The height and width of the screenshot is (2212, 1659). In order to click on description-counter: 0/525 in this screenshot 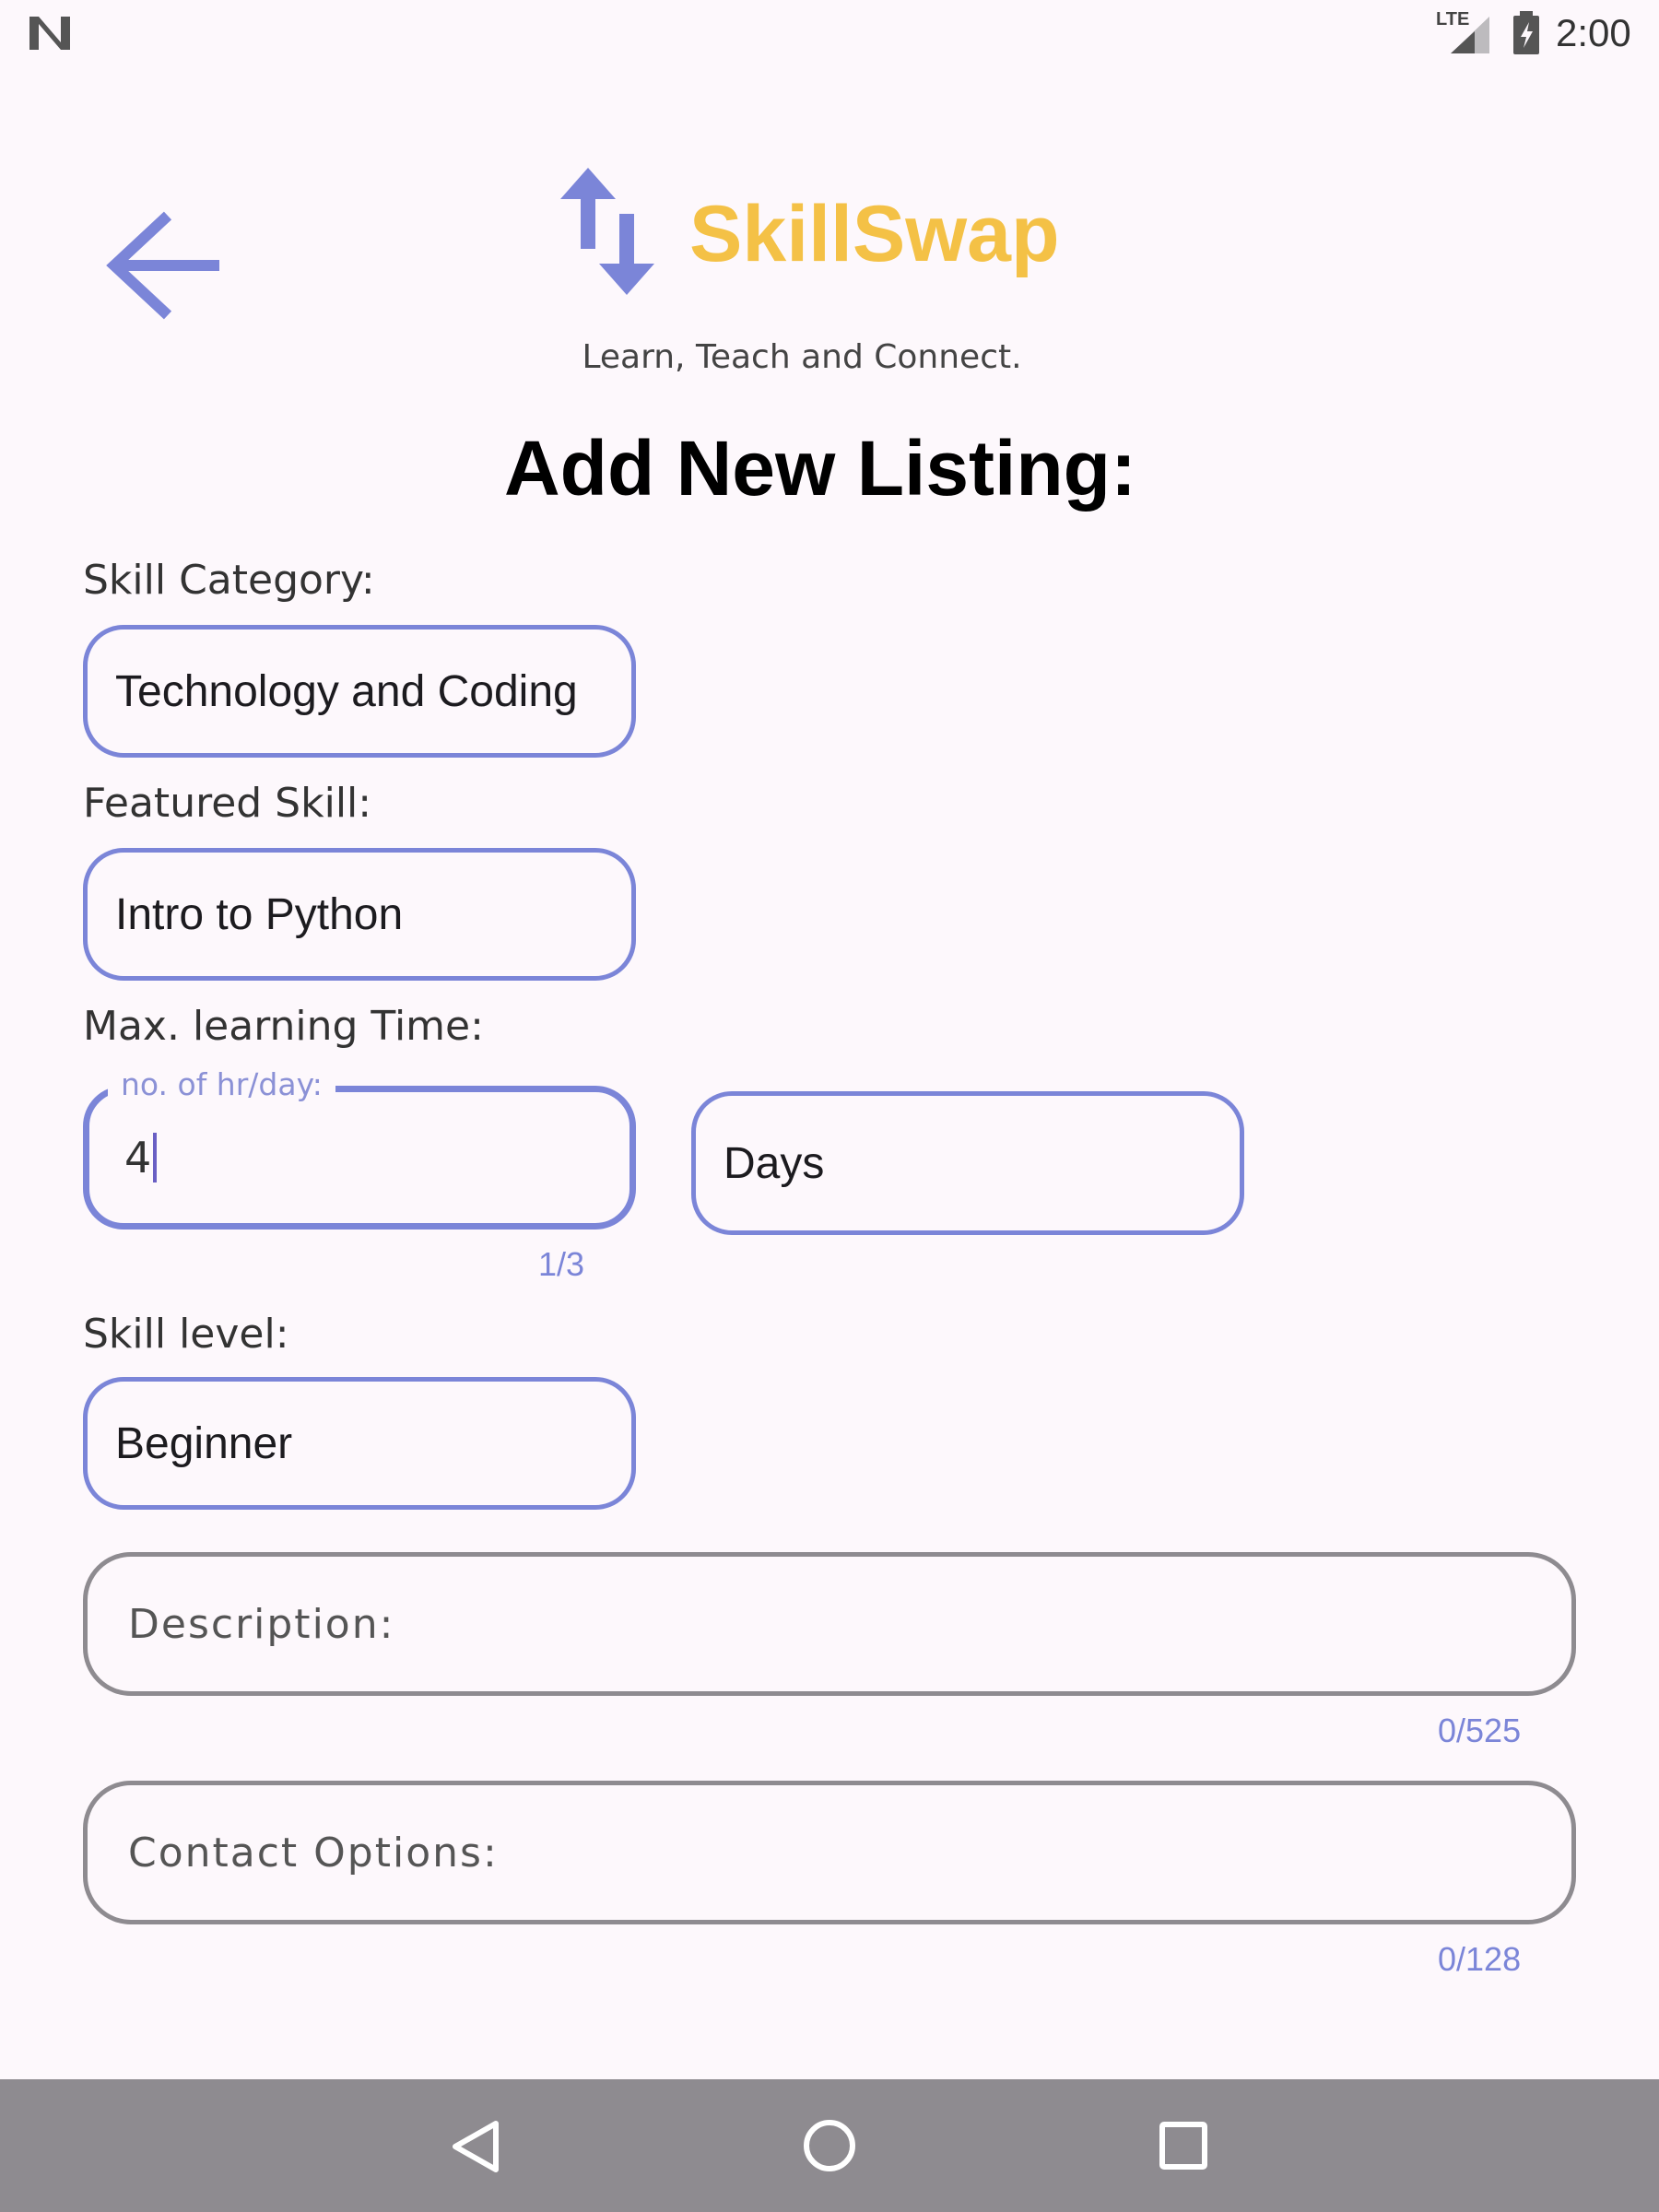, I will do `click(1480, 1730)`.